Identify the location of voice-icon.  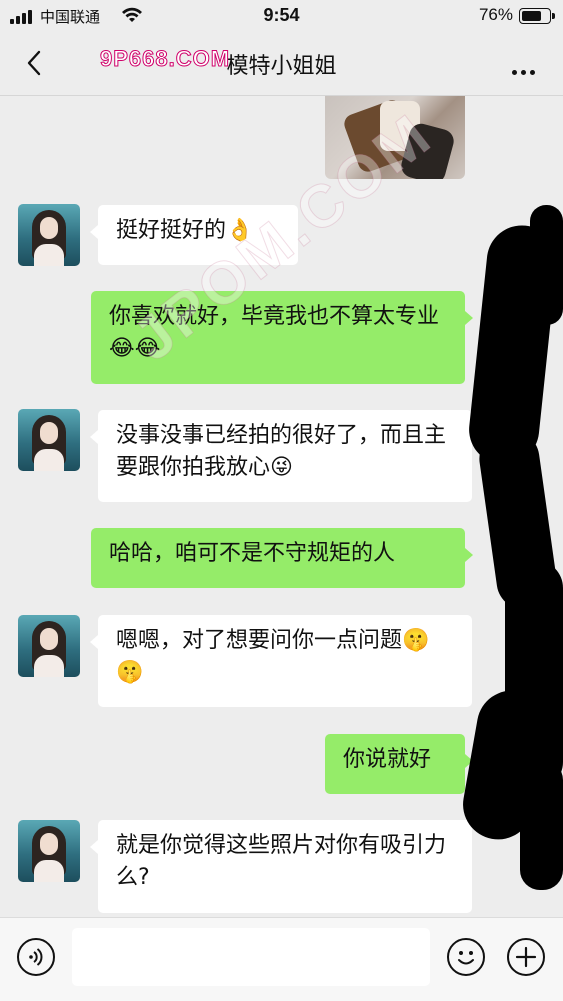
(36, 957).